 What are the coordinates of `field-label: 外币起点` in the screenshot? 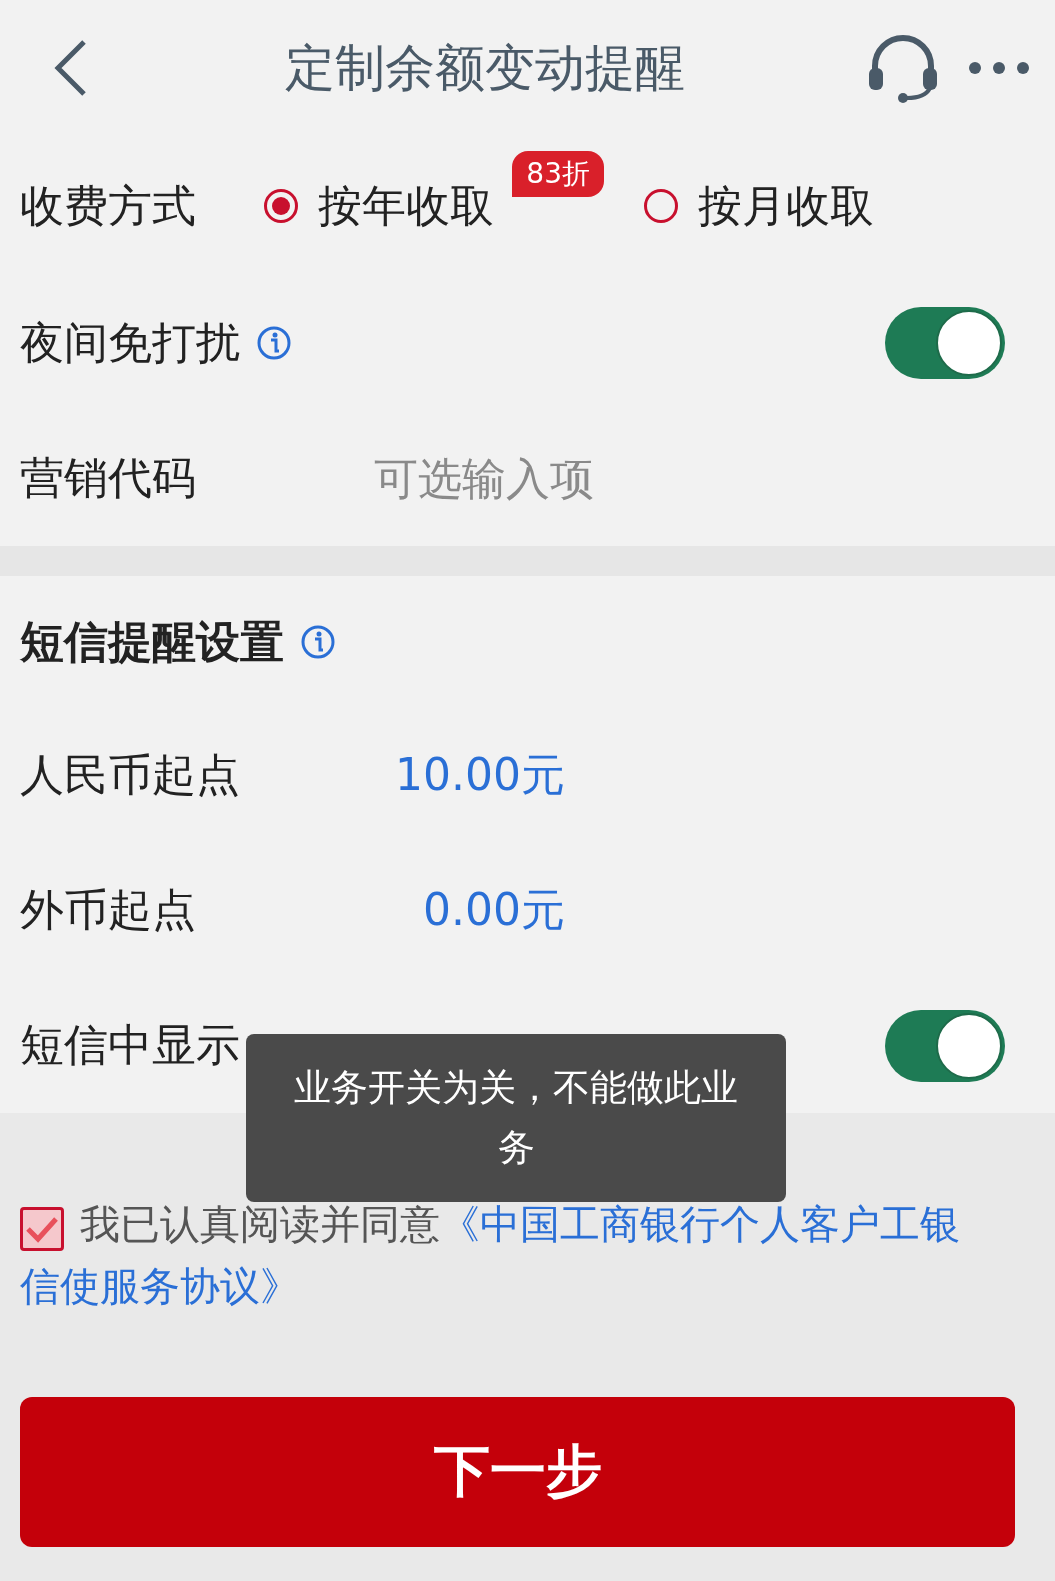 It's located at (108, 910).